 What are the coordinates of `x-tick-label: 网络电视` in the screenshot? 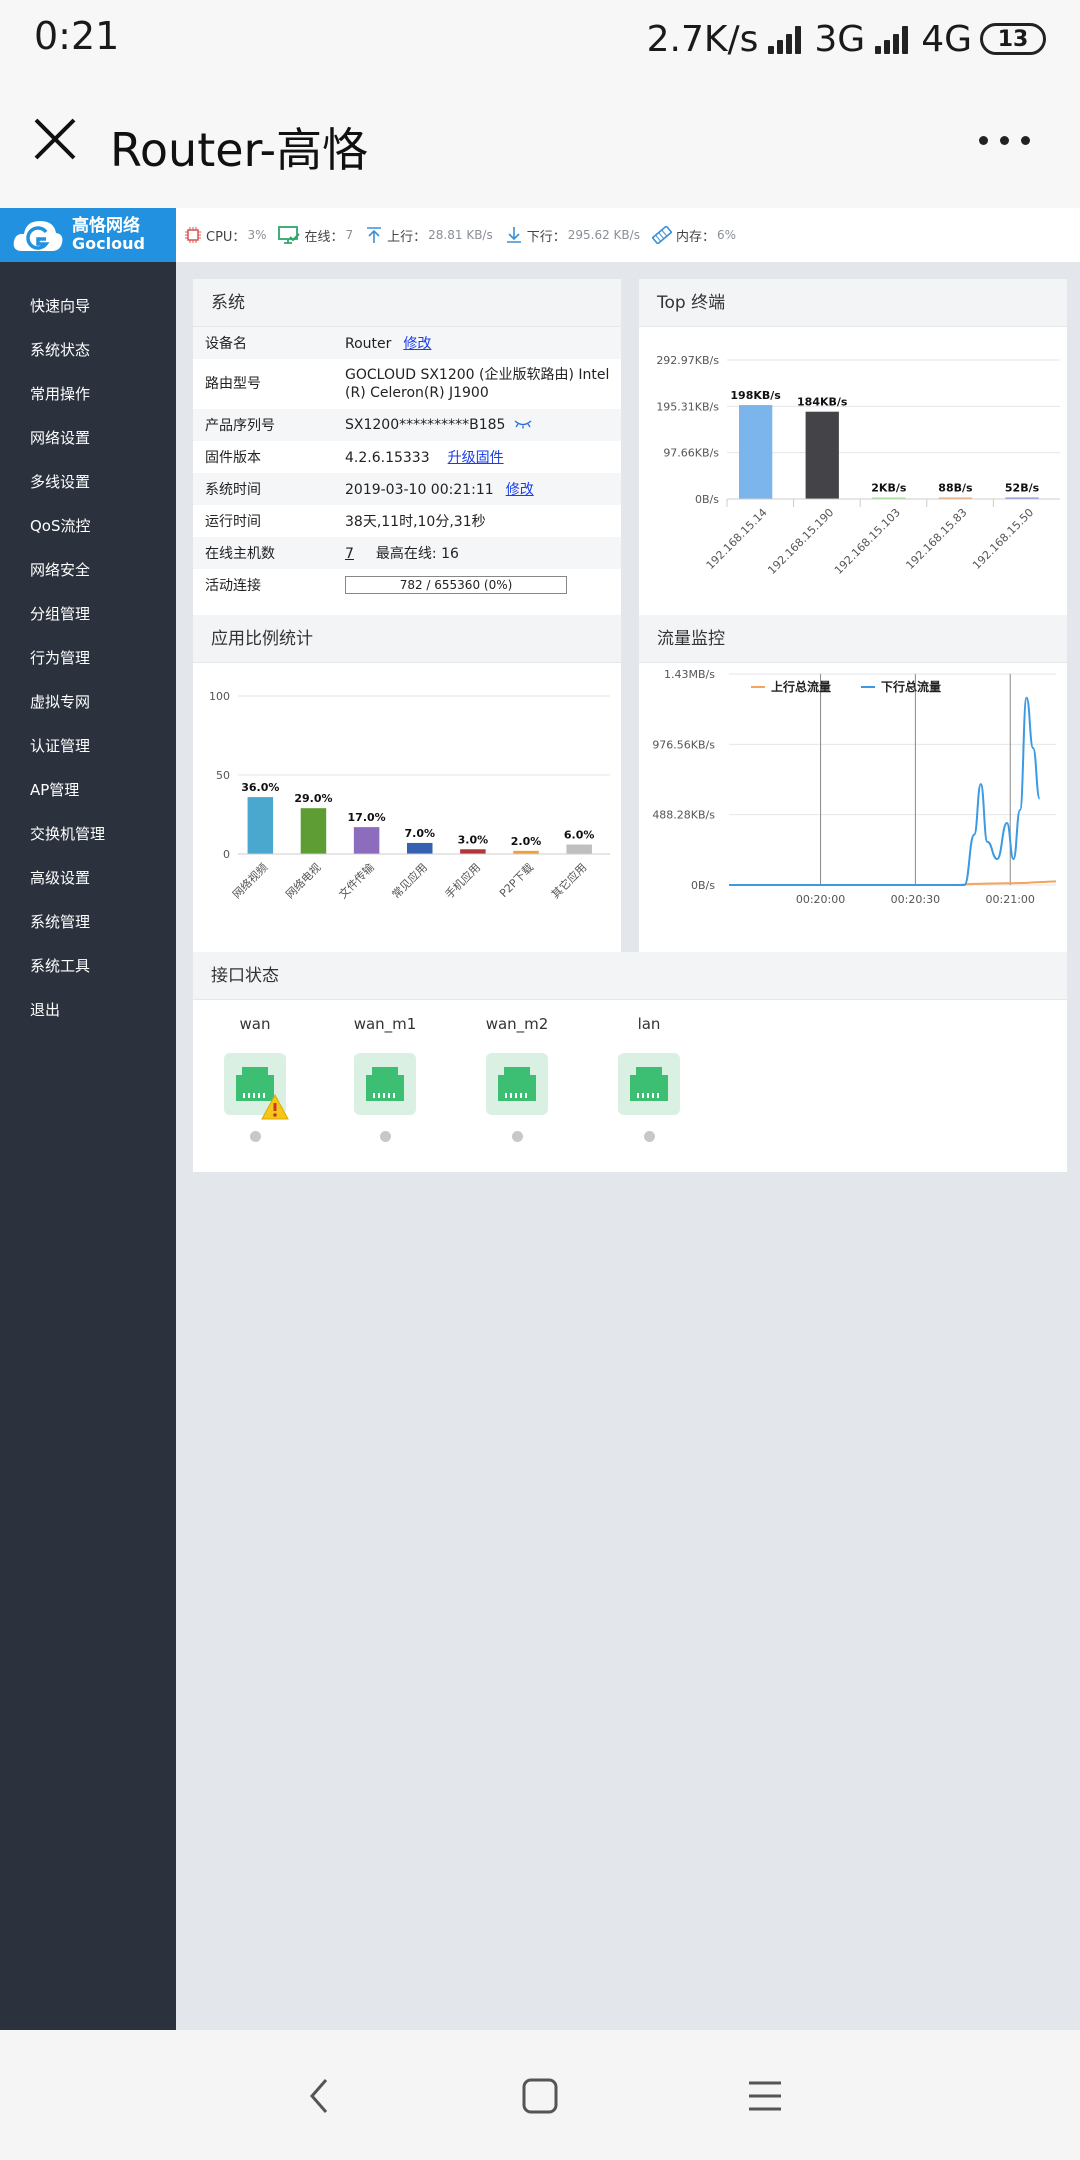 It's located at (303, 880).